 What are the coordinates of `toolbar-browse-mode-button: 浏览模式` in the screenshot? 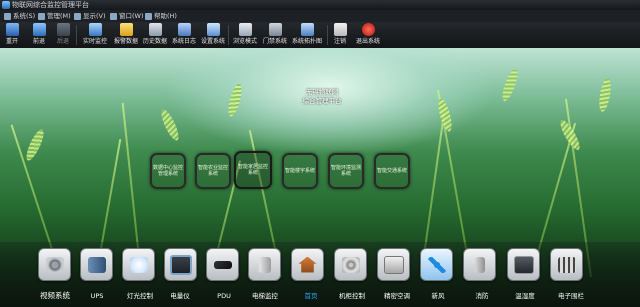 It's located at (245, 34).